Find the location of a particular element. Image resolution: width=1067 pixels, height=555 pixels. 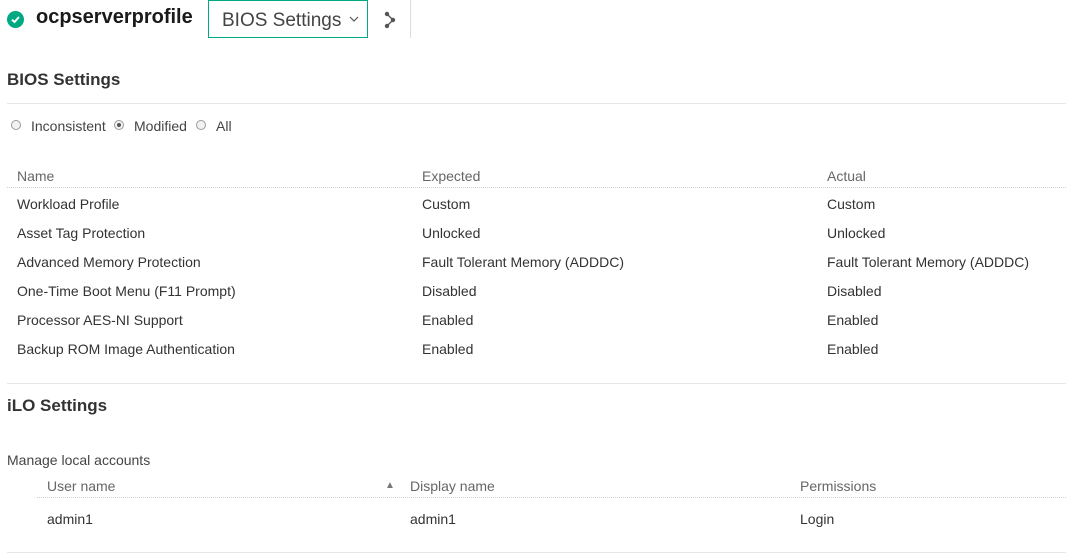

cell-name: Advanced Memory Protection is located at coordinates (109, 262).